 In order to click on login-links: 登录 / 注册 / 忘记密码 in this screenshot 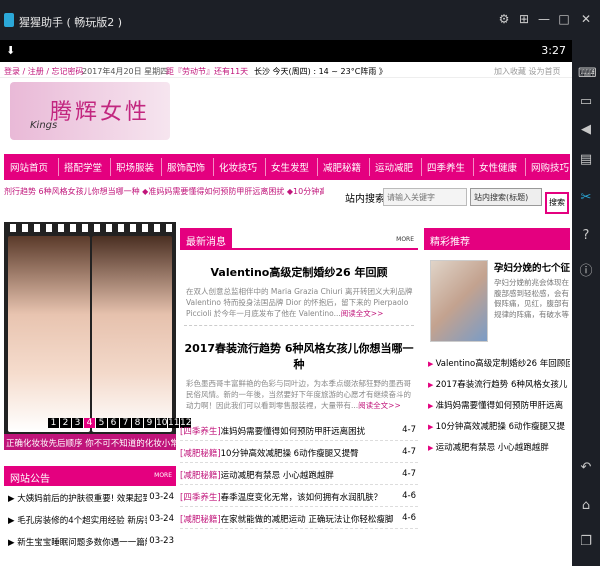, I will do `click(44, 71)`.